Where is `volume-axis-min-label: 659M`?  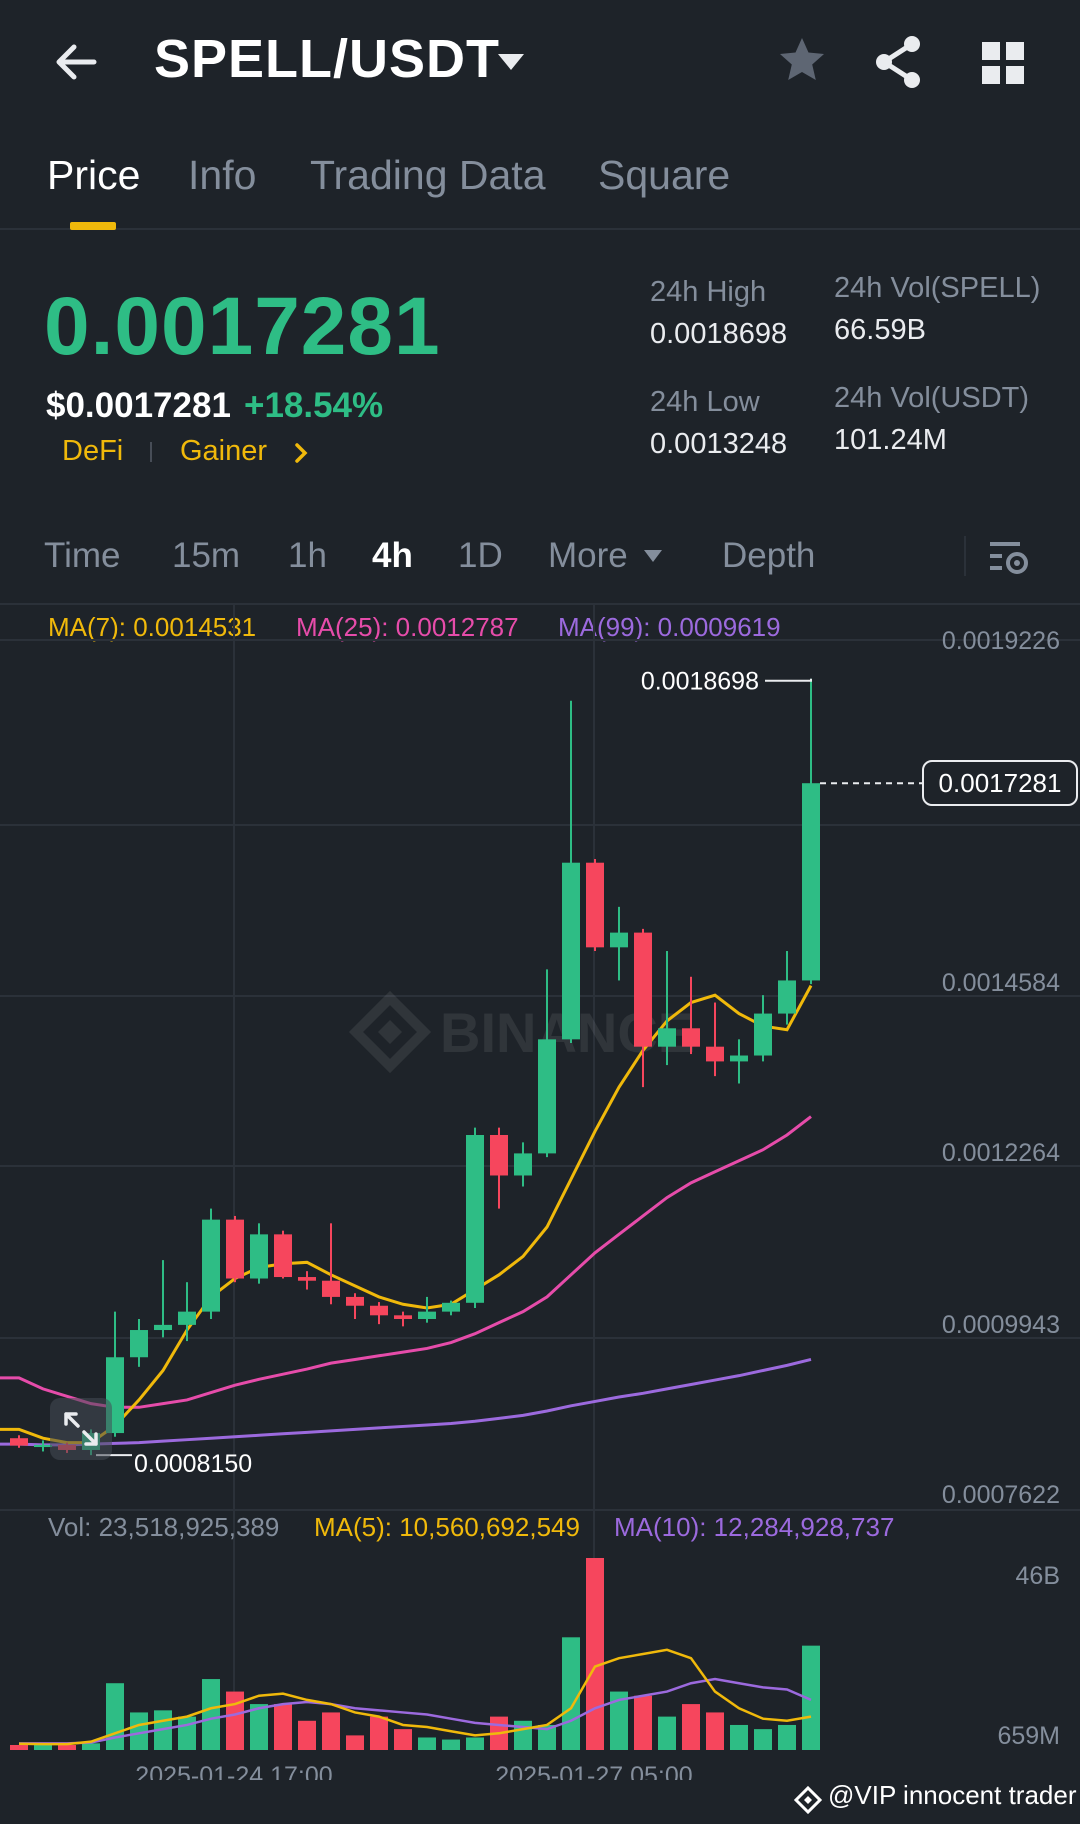 volume-axis-min-label: 659M is located at coordinates (1028, 1736).